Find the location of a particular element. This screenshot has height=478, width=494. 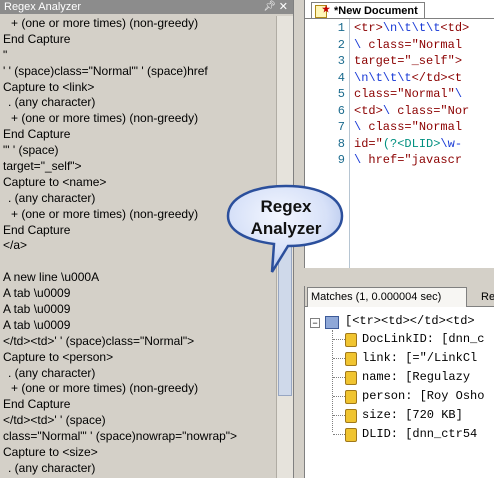

tab-matches-label: Matches (1, 0.000004 sec) is located at coordinates (376, 297).